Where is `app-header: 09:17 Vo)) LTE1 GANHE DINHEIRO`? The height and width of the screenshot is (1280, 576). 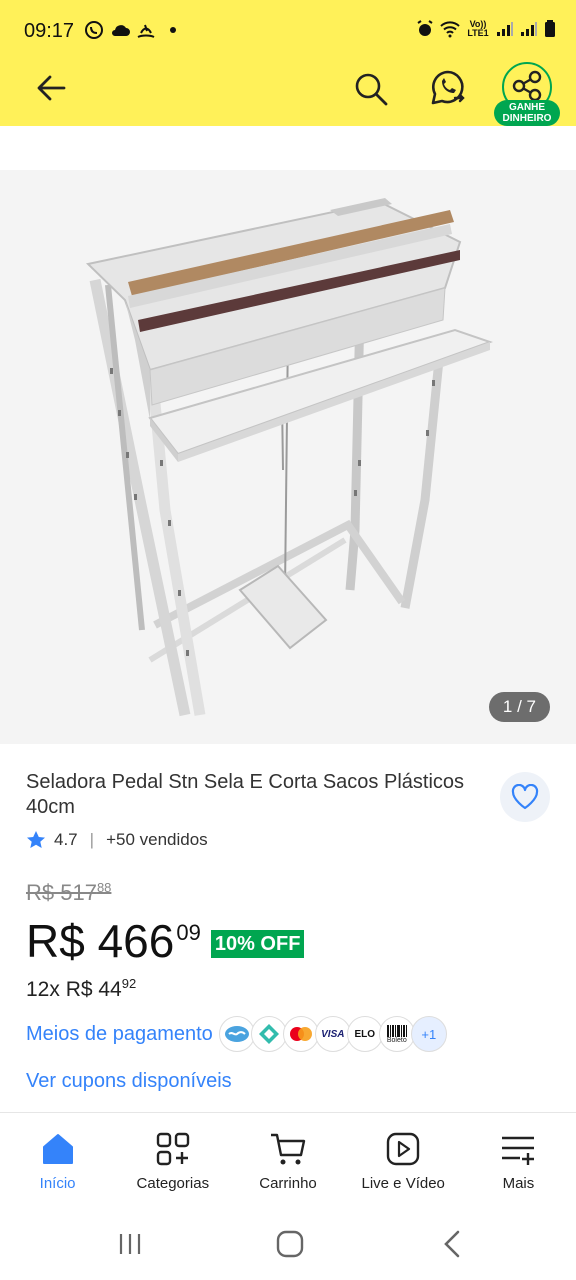 app-header: 09:17 Vo)) LTE1 GANHE DINHEIRO is located at coordinates (288, 63).